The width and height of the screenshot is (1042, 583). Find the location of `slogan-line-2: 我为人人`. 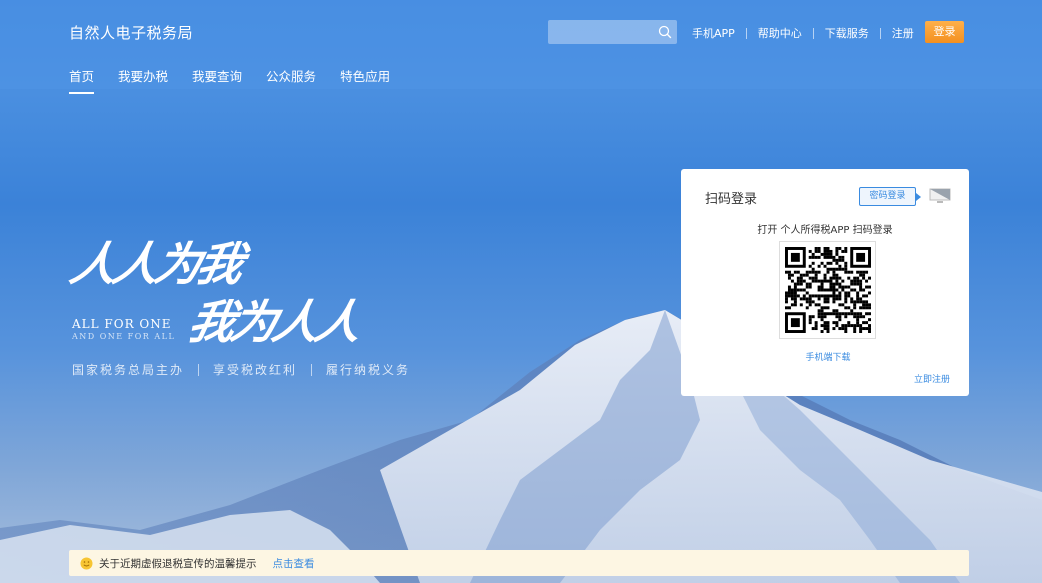

slogan-line-2: 我为人人 is located at coordinates (273, 322).